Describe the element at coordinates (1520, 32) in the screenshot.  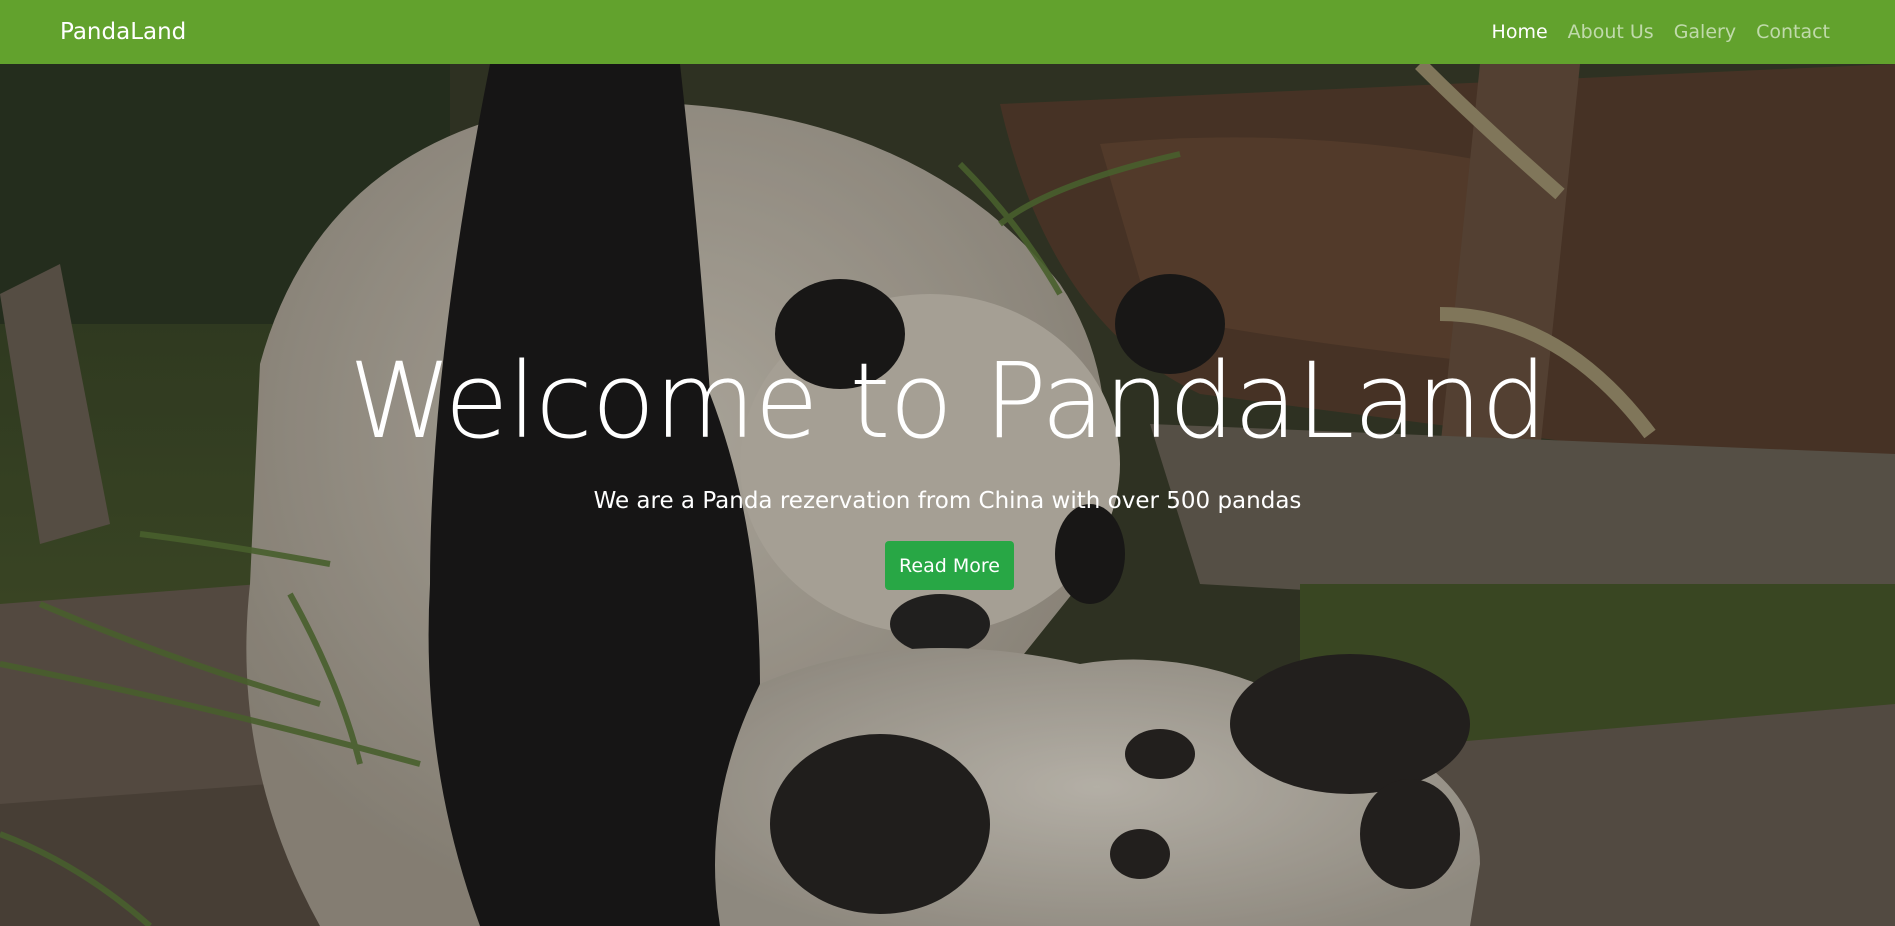
I see `nav-link-home: Home` at that location.